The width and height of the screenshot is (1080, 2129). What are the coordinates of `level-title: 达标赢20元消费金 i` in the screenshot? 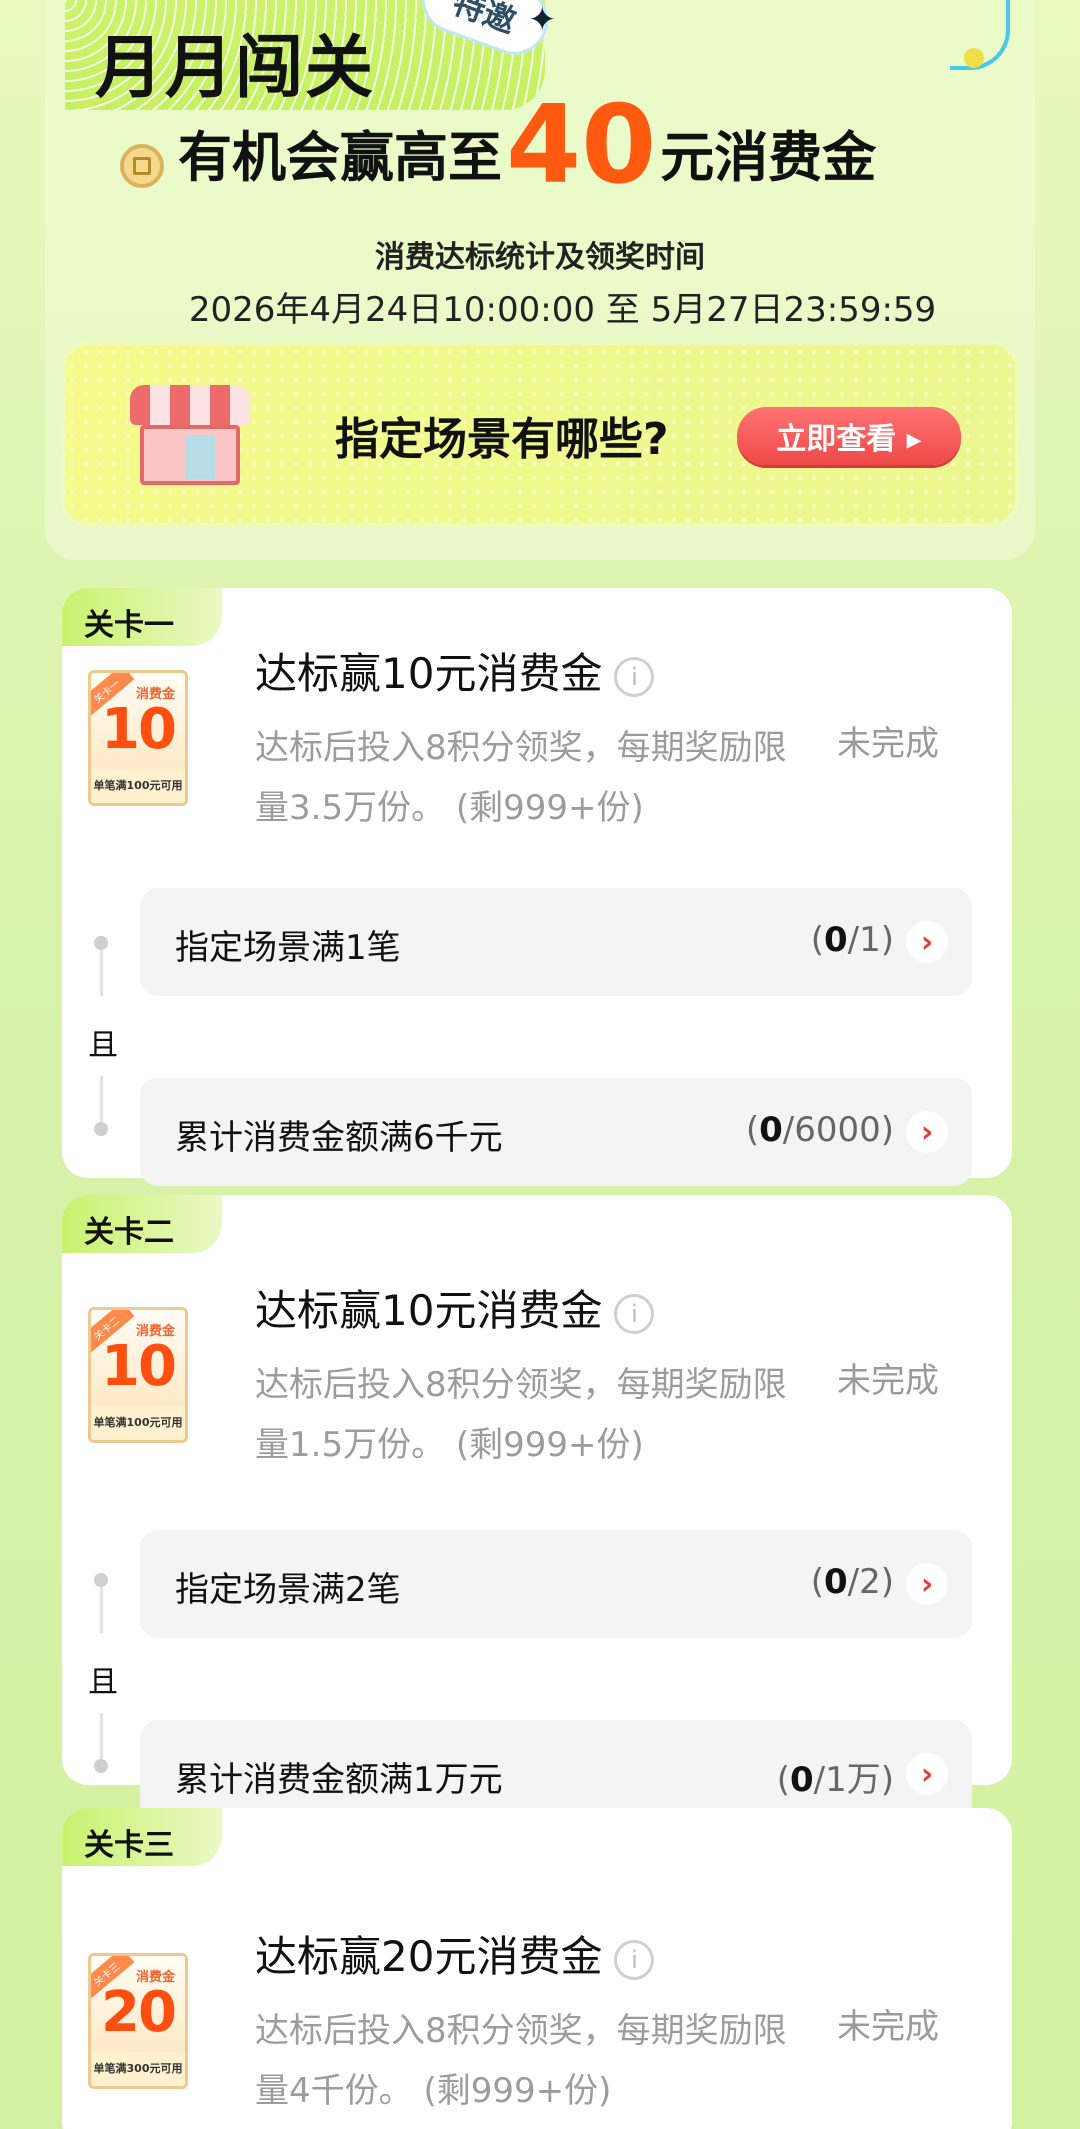 It's located at (455, 1953).